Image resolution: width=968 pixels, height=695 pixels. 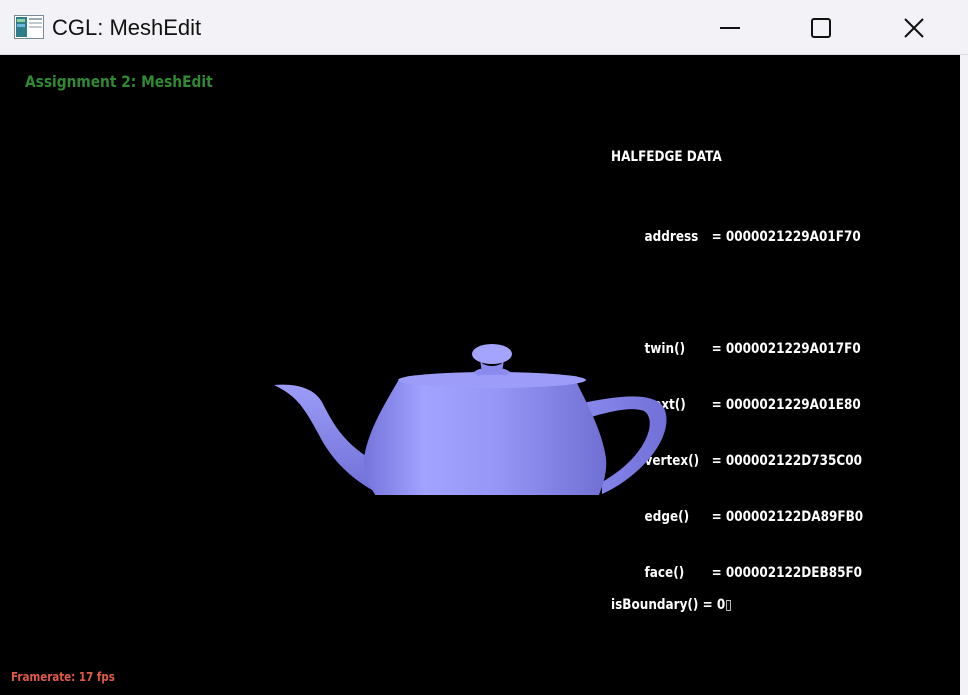 I want to click on minimize-button, so click(x=730, y=27).